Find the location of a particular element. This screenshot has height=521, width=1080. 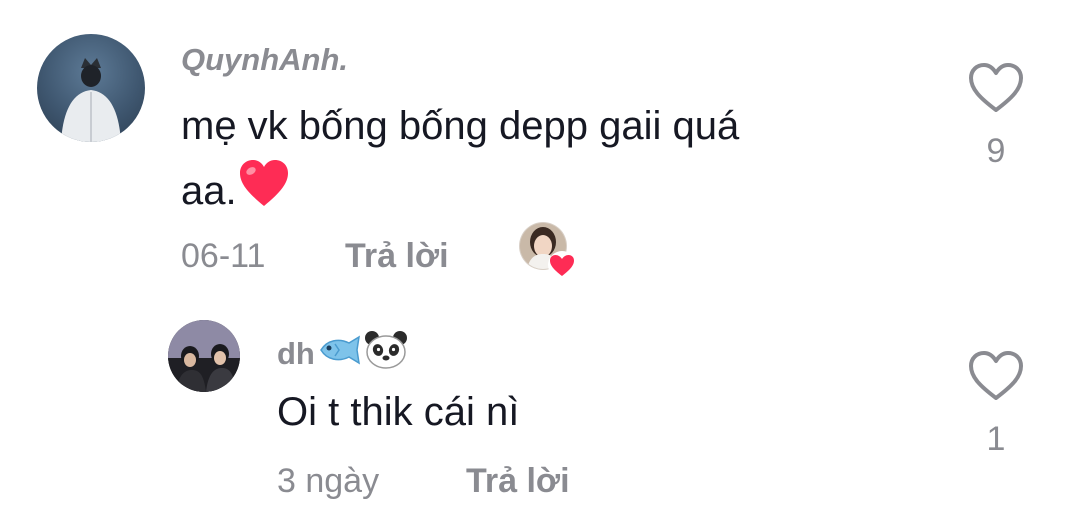

fish-emoji-icon is located at coordinates (340, 354).